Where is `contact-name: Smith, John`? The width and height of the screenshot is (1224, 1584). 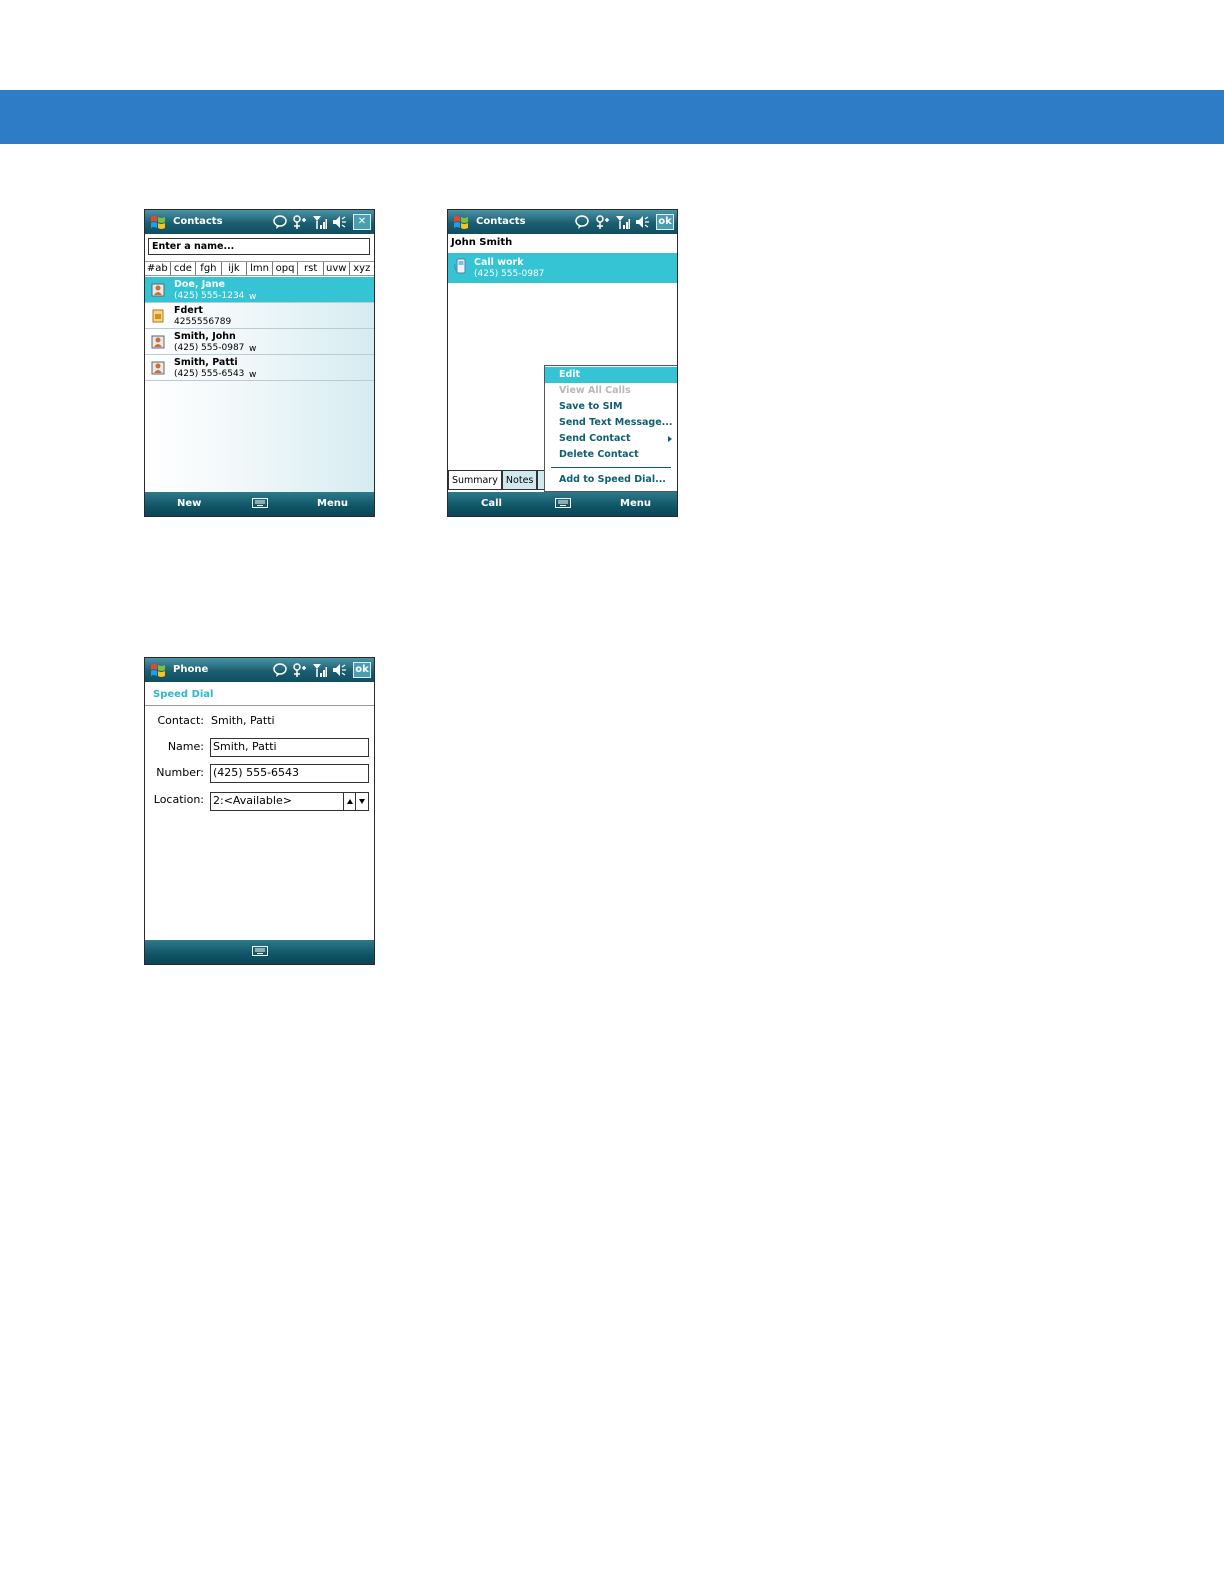
contact-name: Smith, John is located at coordinates (205, 336).